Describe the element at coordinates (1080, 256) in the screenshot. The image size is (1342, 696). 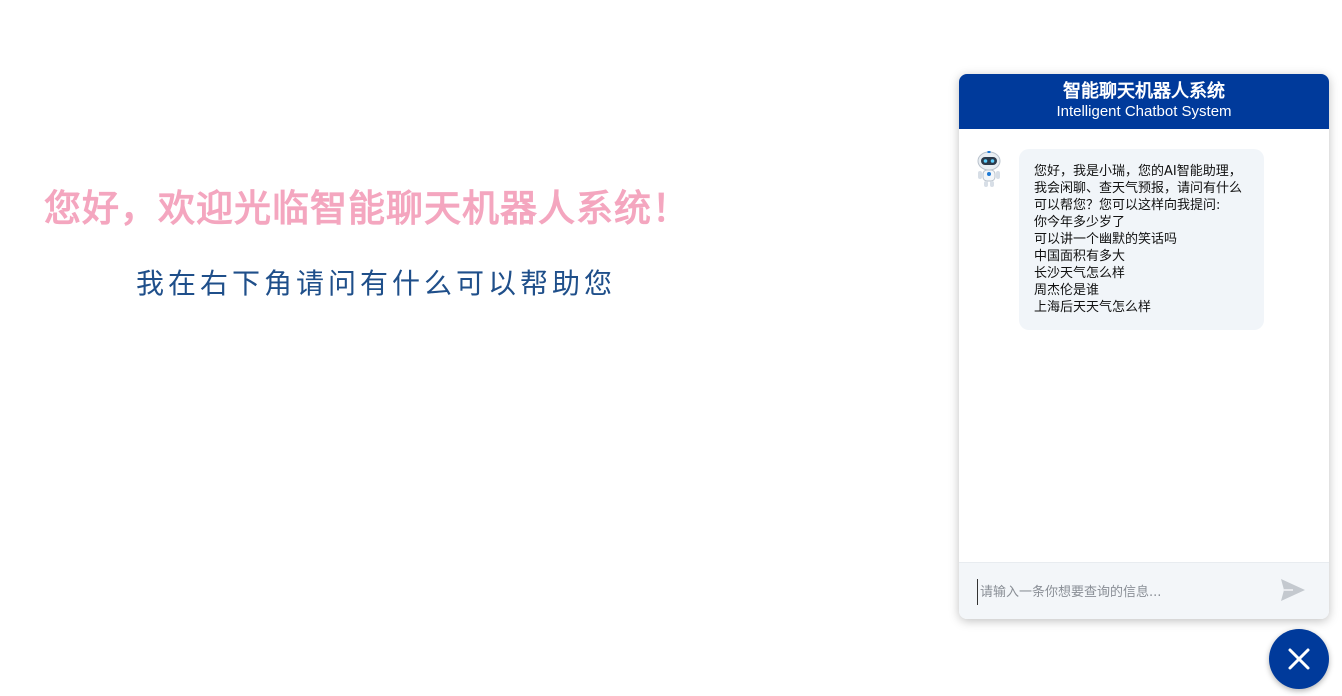
I see `example-question: 中国面积有多大` at that location.